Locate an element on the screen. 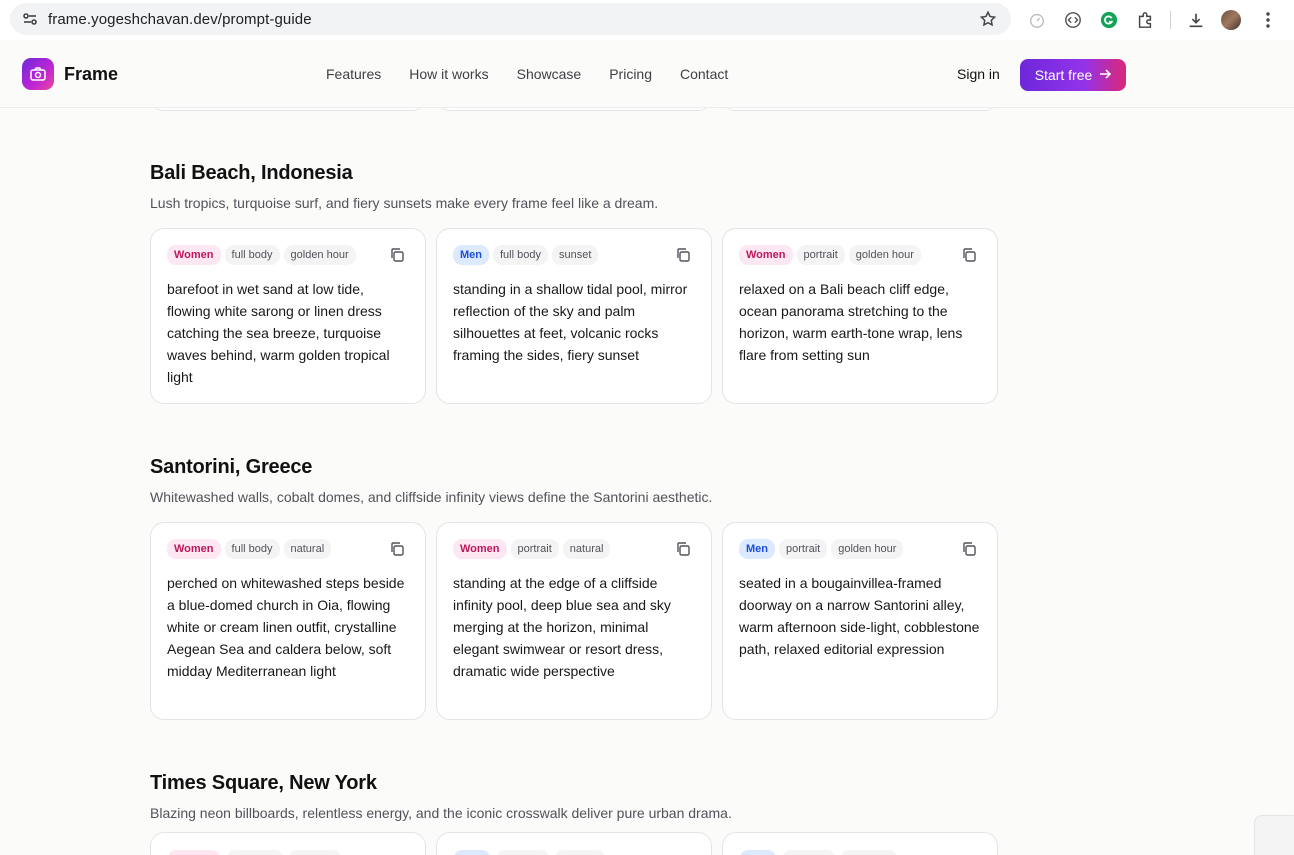  nav-link-showcase: Showcase is located at coordinates (549, 74).